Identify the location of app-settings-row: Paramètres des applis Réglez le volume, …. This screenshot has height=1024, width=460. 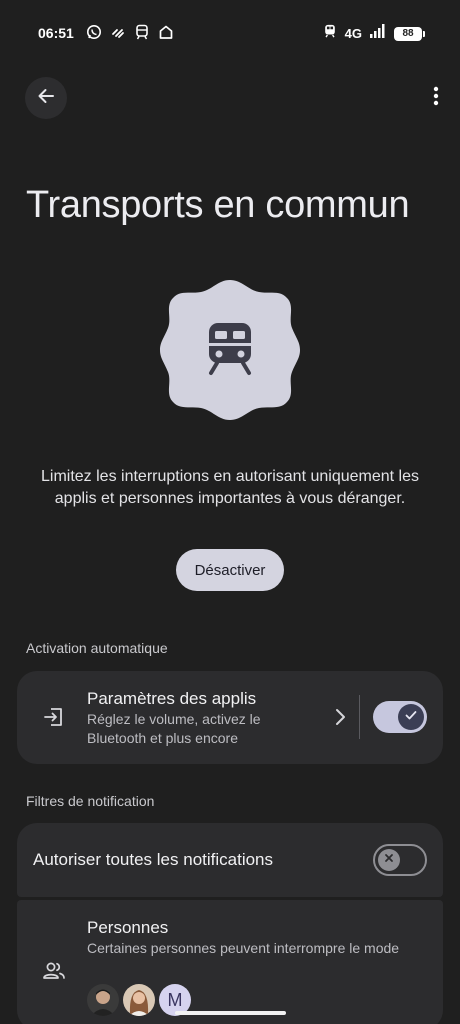
(230, 717).